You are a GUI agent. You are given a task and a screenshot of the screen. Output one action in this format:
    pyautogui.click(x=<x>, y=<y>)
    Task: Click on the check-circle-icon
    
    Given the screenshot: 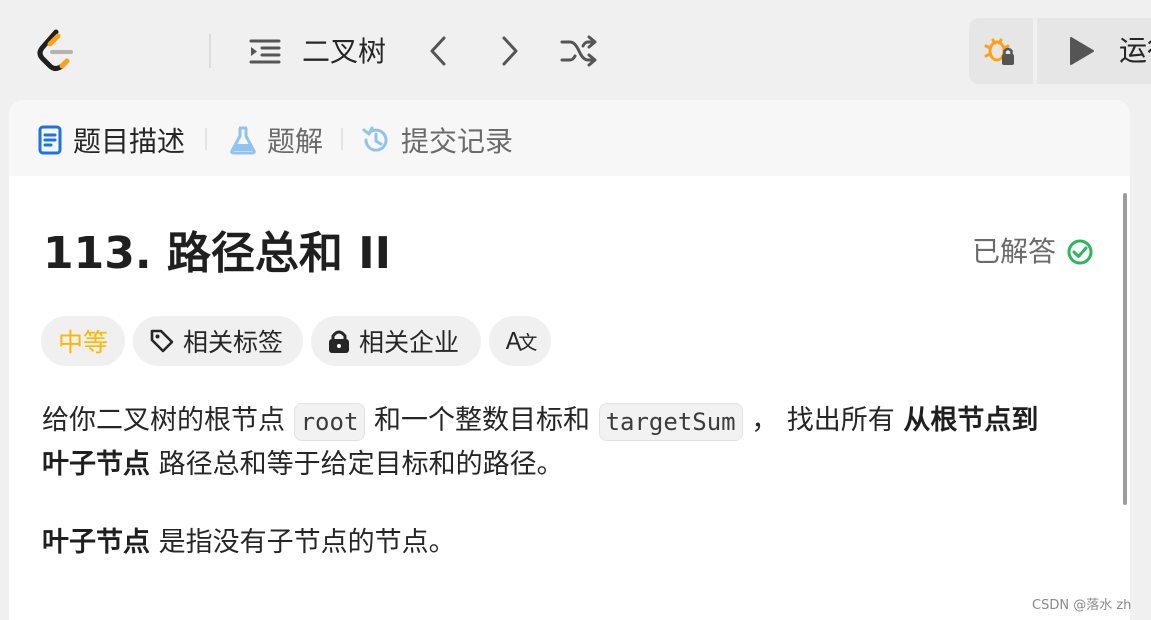 What is the action you would take?
    pyautogui.click(x=1080, y=252)
    